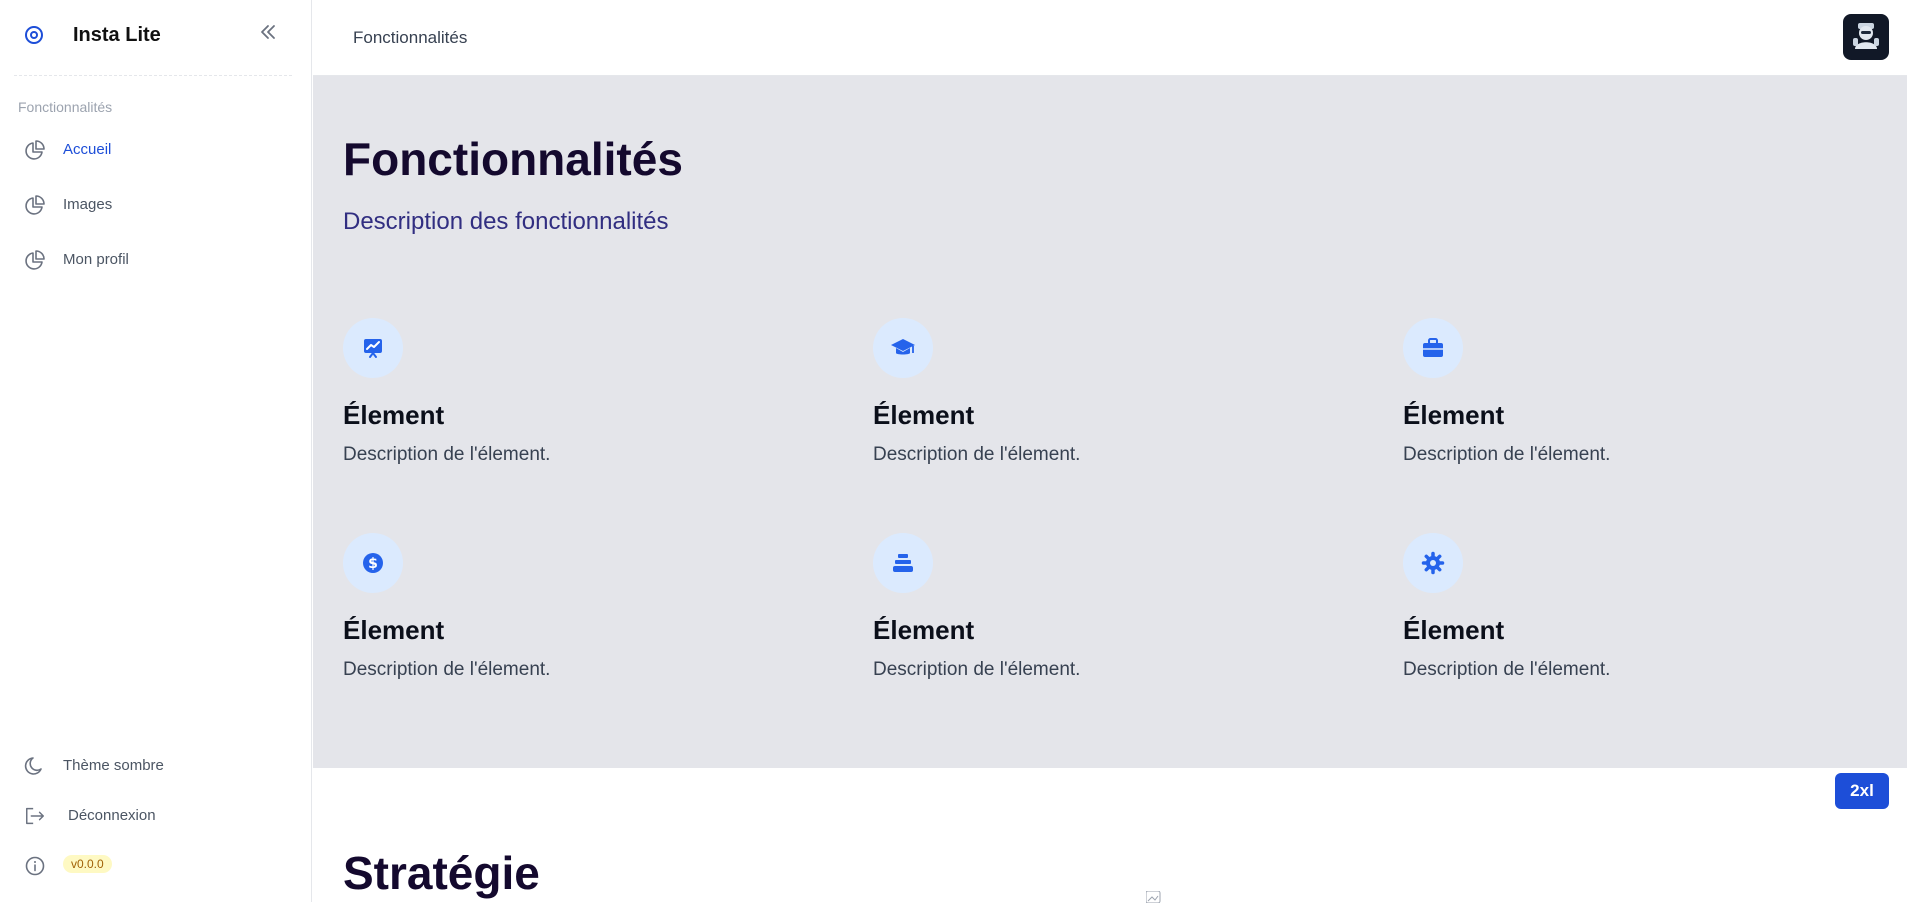 This screenshot has height=908, width=1907. What do you see at coordinates (1433, 348) in the screenshot?
I see `briefcase-icon` at bounding box center [1433, 348].